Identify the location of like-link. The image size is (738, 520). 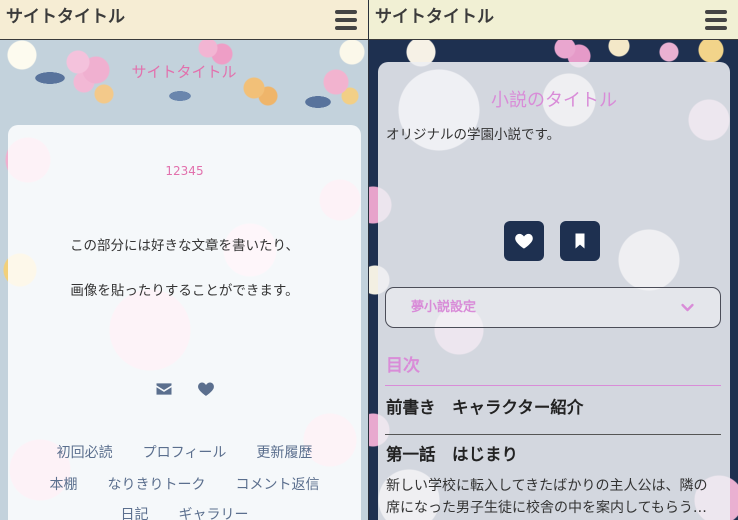
(206, 389).